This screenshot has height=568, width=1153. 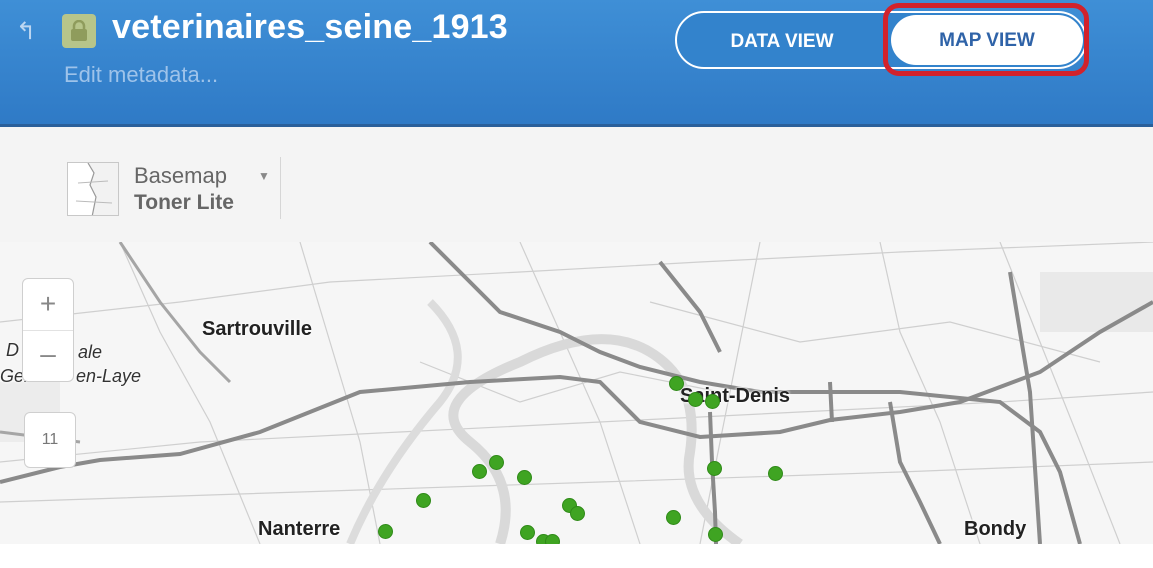 I want to click on zoom-control: + –, so click(x=48, y=330).